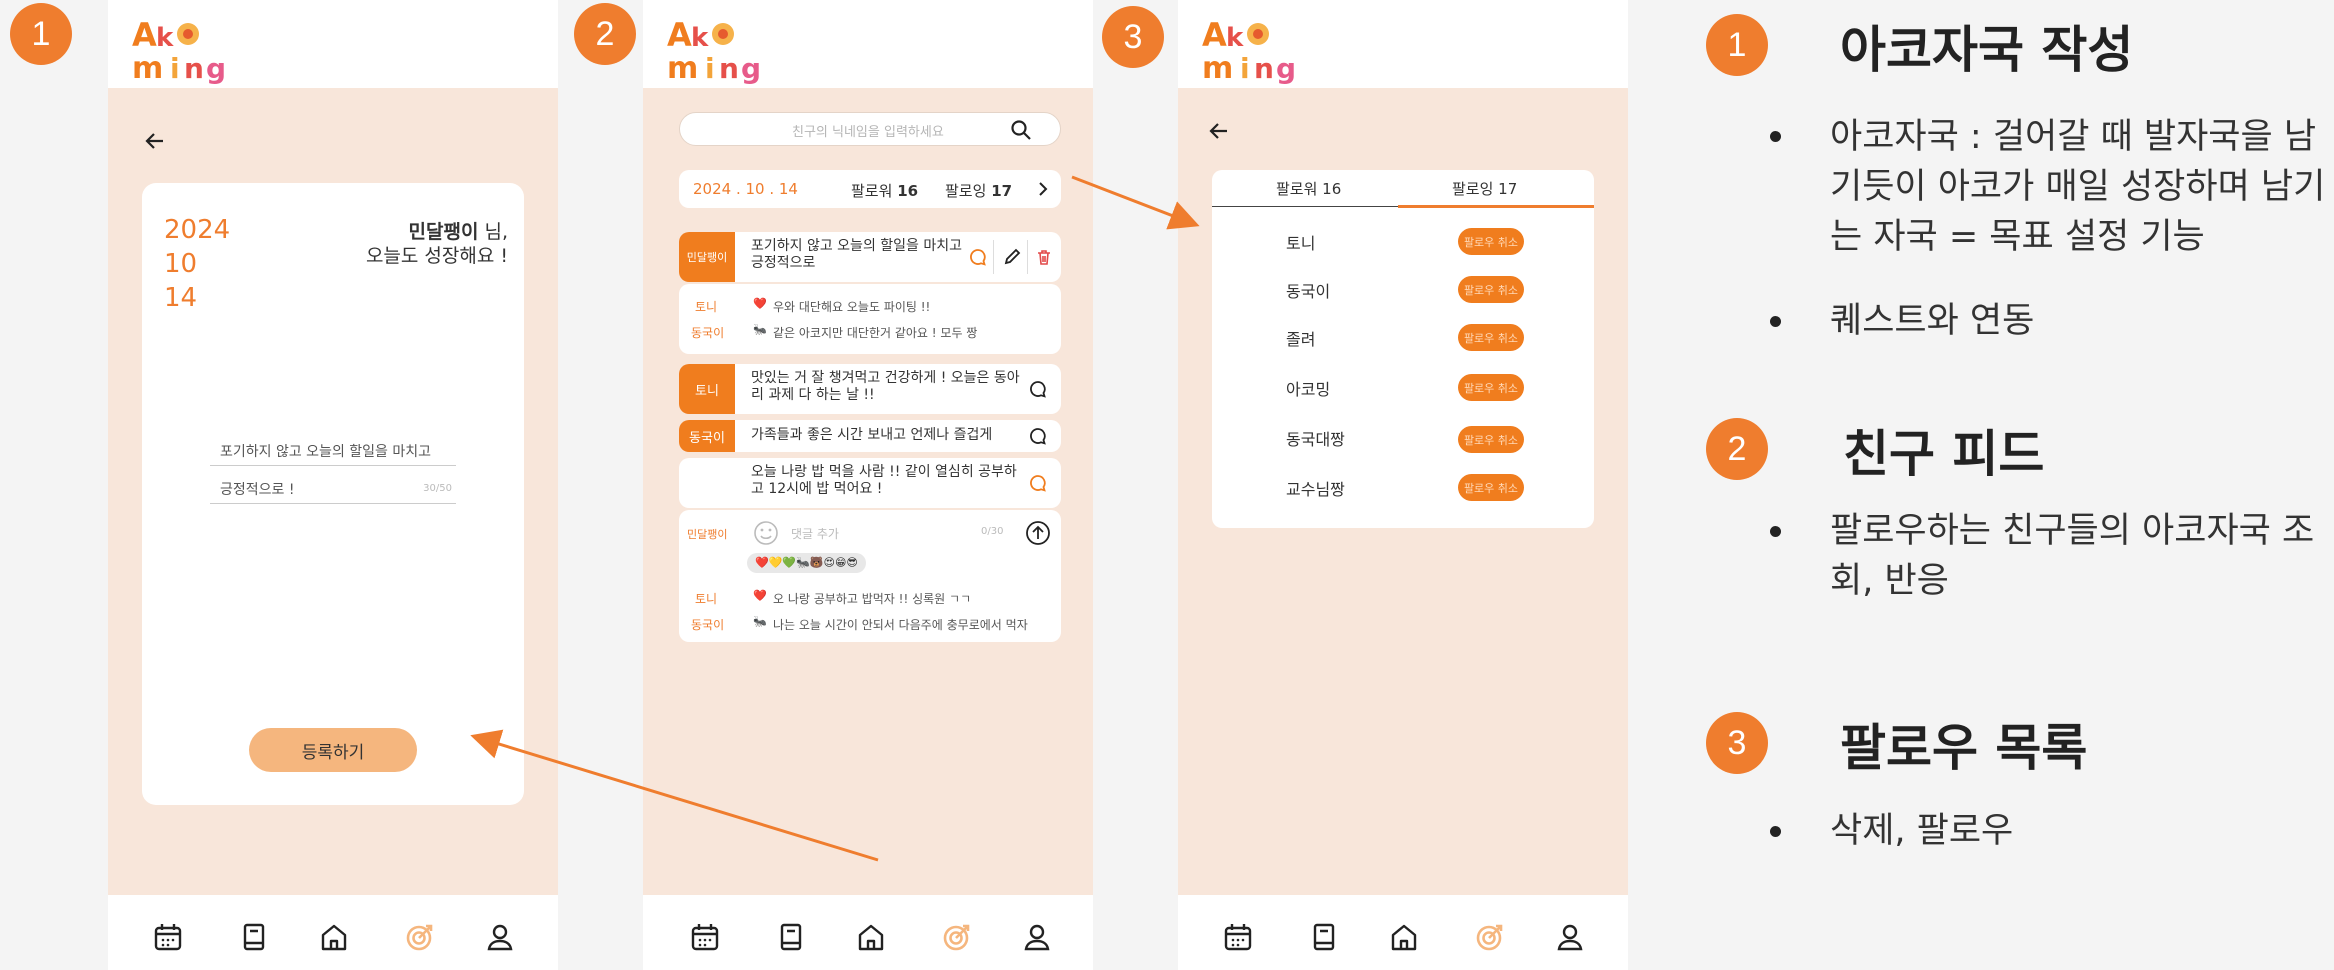 This screenshot has width=2334, height=970. What do you see at coordinates (1135, 202) in the screenshot?
I see `arrow-to-follow-list` at bounding box center [1135, 202].